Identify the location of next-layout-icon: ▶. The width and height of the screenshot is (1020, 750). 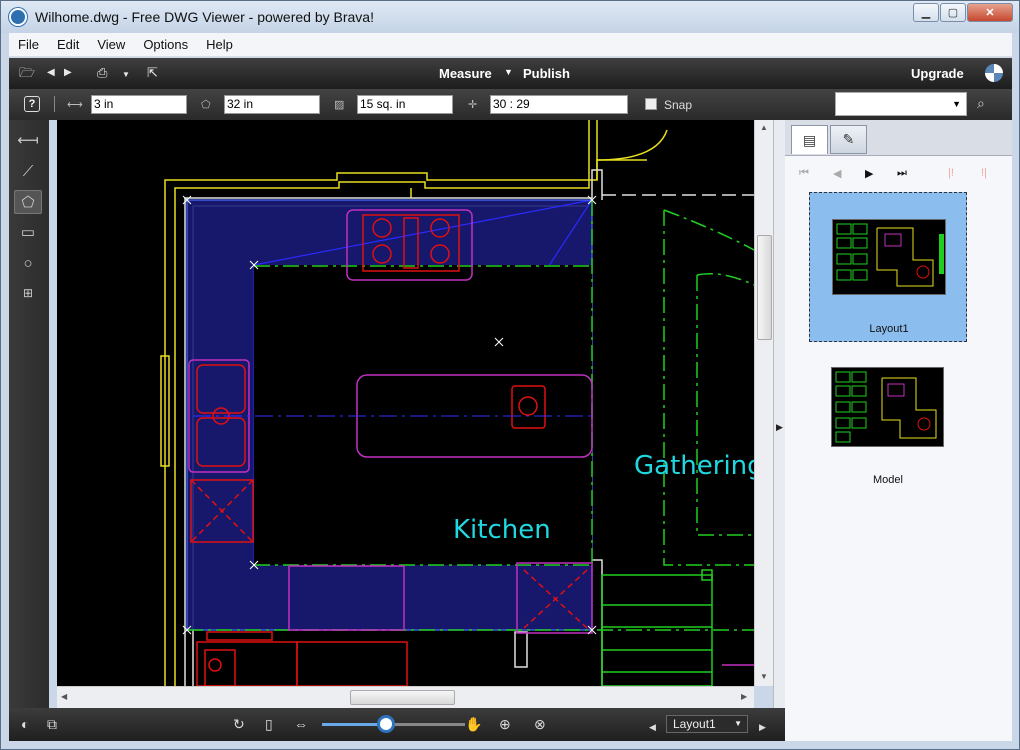
(762, 727).